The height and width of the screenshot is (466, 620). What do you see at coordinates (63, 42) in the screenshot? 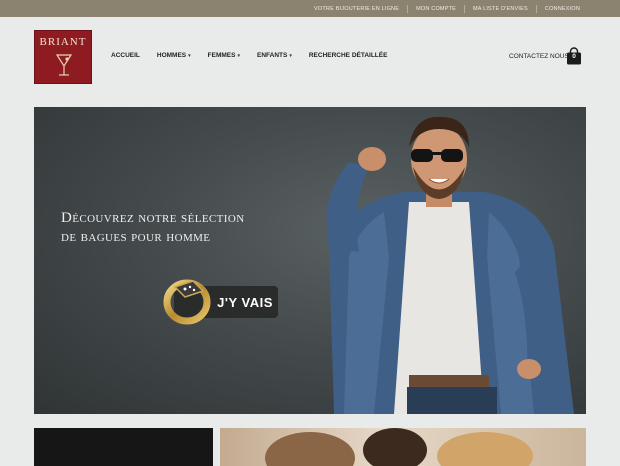
I see `logo-text: BRIANT` at bounding box center [63, 42].